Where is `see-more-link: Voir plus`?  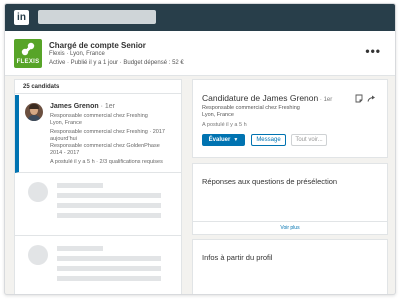
see-more-link: Voir plus is located at coordinates (290, 227).